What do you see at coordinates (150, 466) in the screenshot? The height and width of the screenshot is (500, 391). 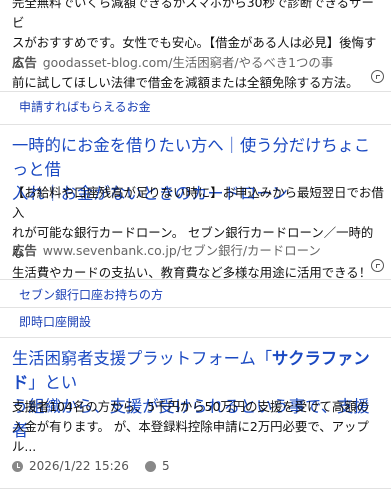 I see `comment-icon` at bounding box center [150, 466].